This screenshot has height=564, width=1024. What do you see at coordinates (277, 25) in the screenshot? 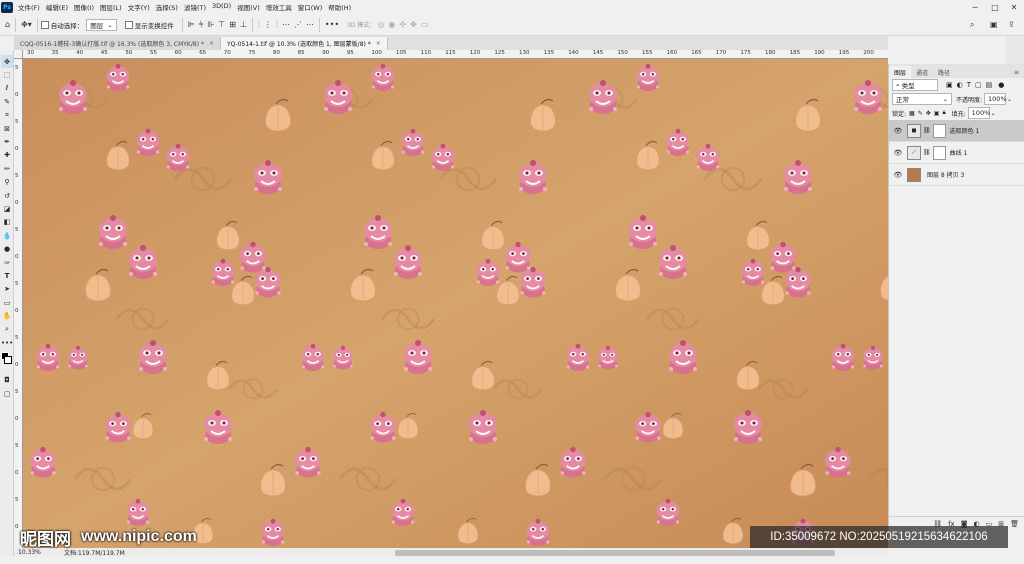
I see `distribute-bottom-icon: ⫶` at bounding box center [277, 25].